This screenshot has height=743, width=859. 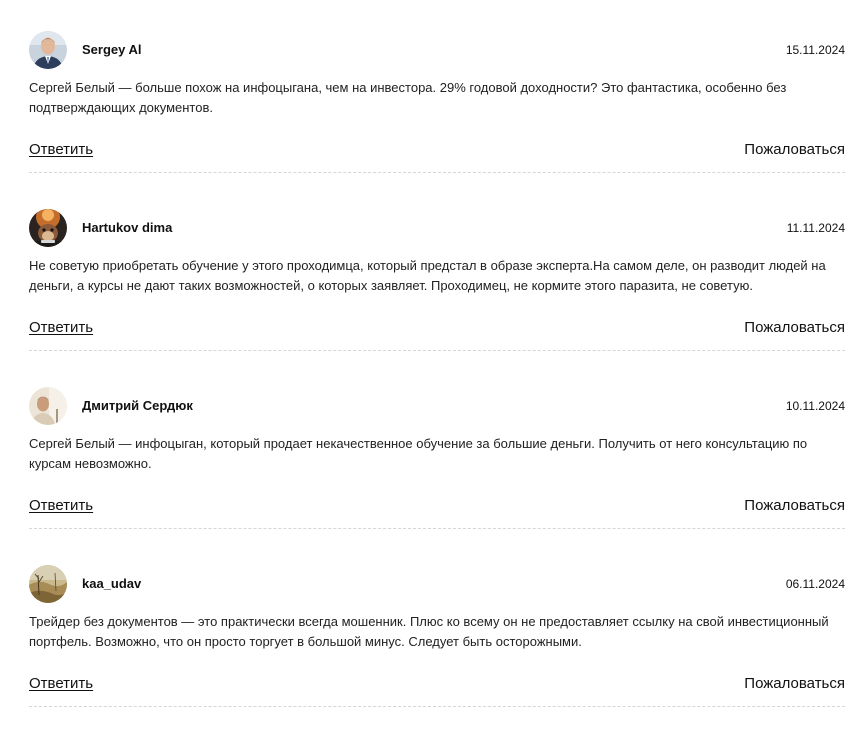 What do you see at coordinates (815, 584) in the screenshot?
I see `comment-date: 06.11.2024` at bounding box center [815, 584].